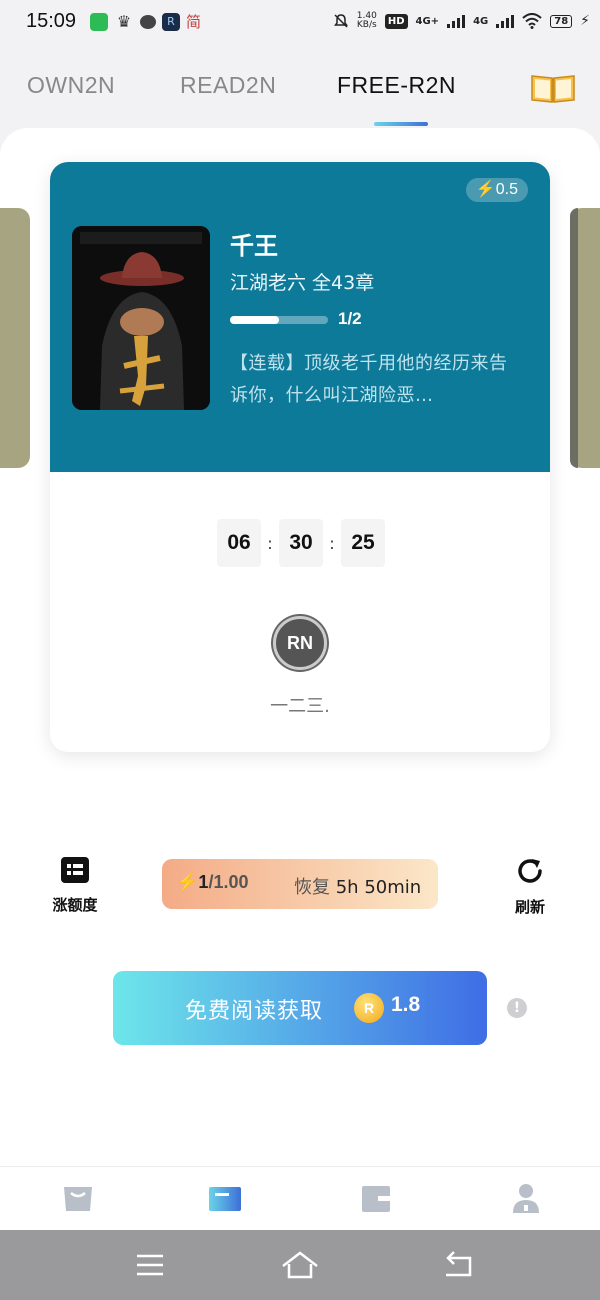 The image size is (600, 1300). I want to click on back-icon, so click(458, 1265).